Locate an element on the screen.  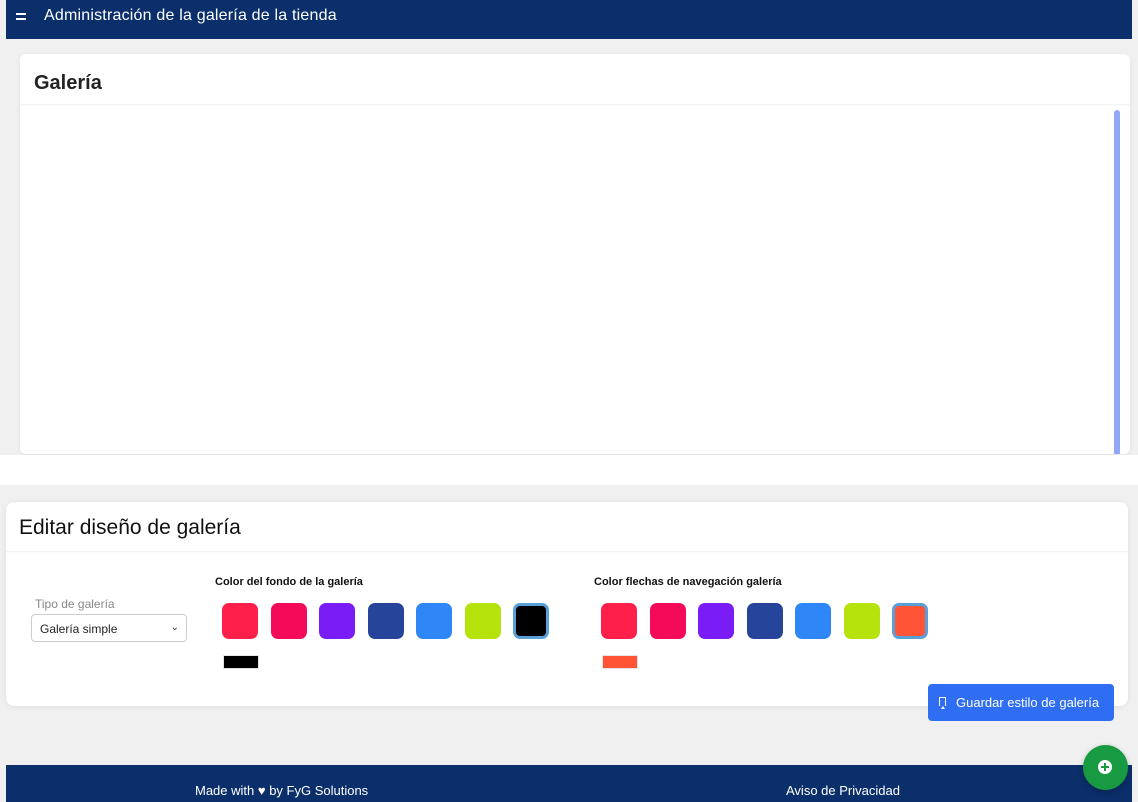
gallery-type-value: Galería simple is located at coordinates (79, 629).